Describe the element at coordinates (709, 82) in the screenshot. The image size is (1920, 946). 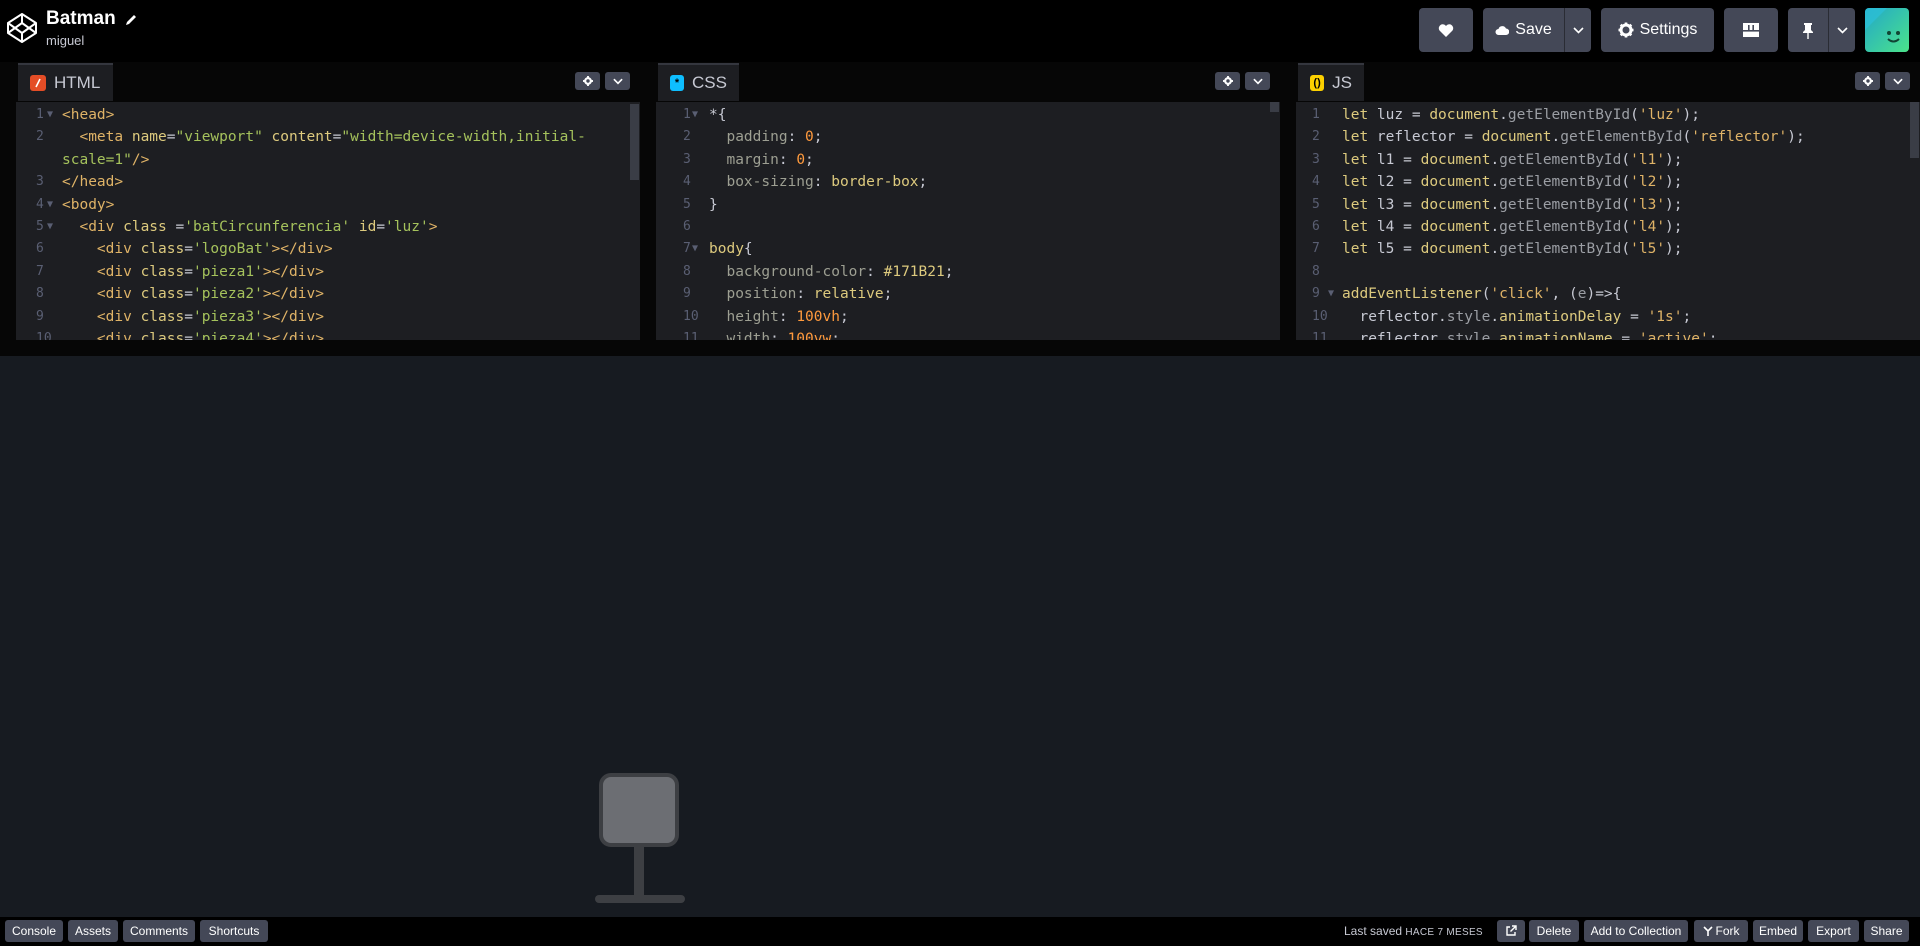
I see `tab-css-label: CSS` at that location.